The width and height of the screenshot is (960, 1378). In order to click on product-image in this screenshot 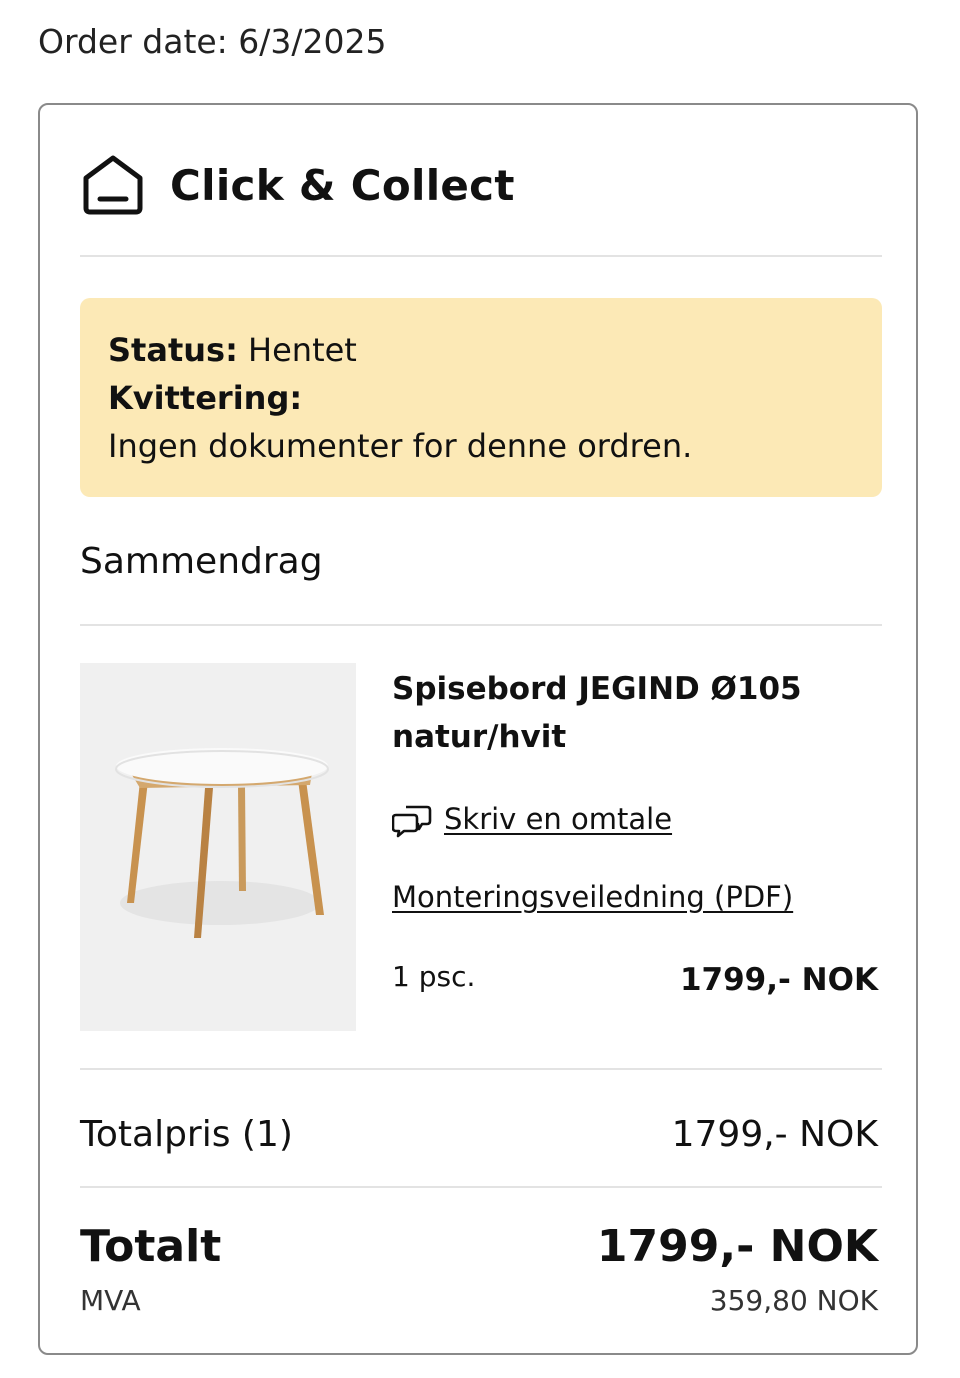, I will do `click(218, 847)`.